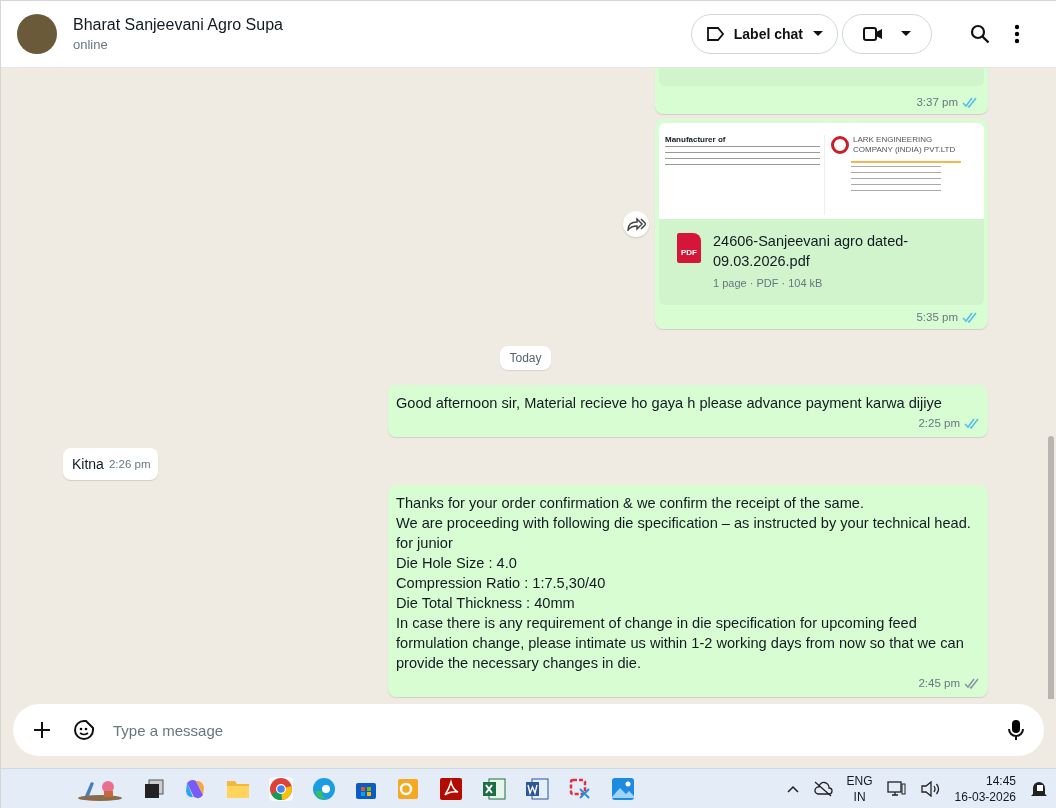  What do you see at coordinates (1016, 730) in the screenshot?
I see `microphone-icon` at bounding box center [1016, 730].